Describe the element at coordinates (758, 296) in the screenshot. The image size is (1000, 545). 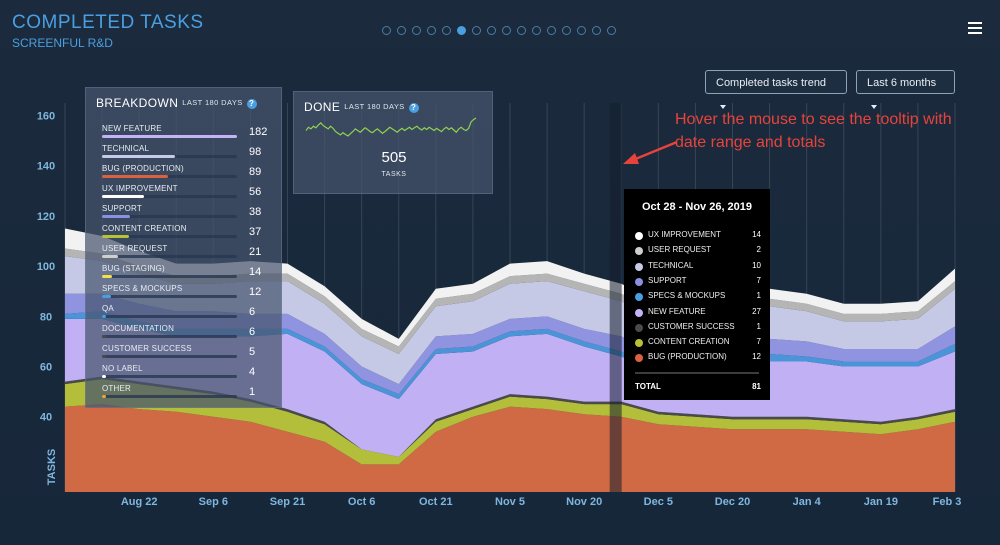
I see `tooltip-series-value: 1` at that location.